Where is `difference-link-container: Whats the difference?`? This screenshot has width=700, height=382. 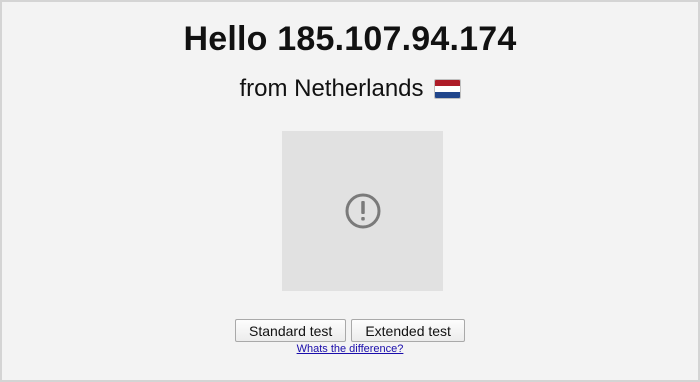 difference-link-container: Whats the difference? is located at coordinates (350, 349).